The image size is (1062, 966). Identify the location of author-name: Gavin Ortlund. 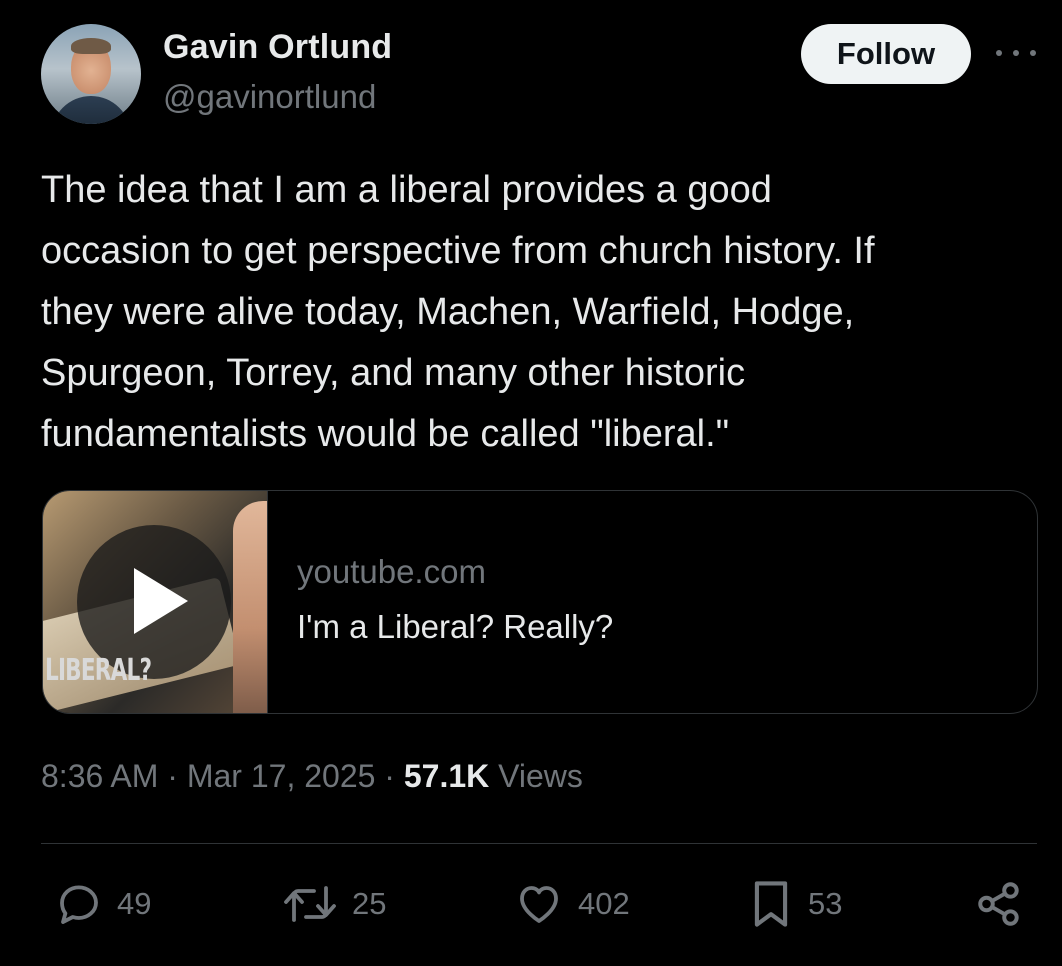
(277, 47).